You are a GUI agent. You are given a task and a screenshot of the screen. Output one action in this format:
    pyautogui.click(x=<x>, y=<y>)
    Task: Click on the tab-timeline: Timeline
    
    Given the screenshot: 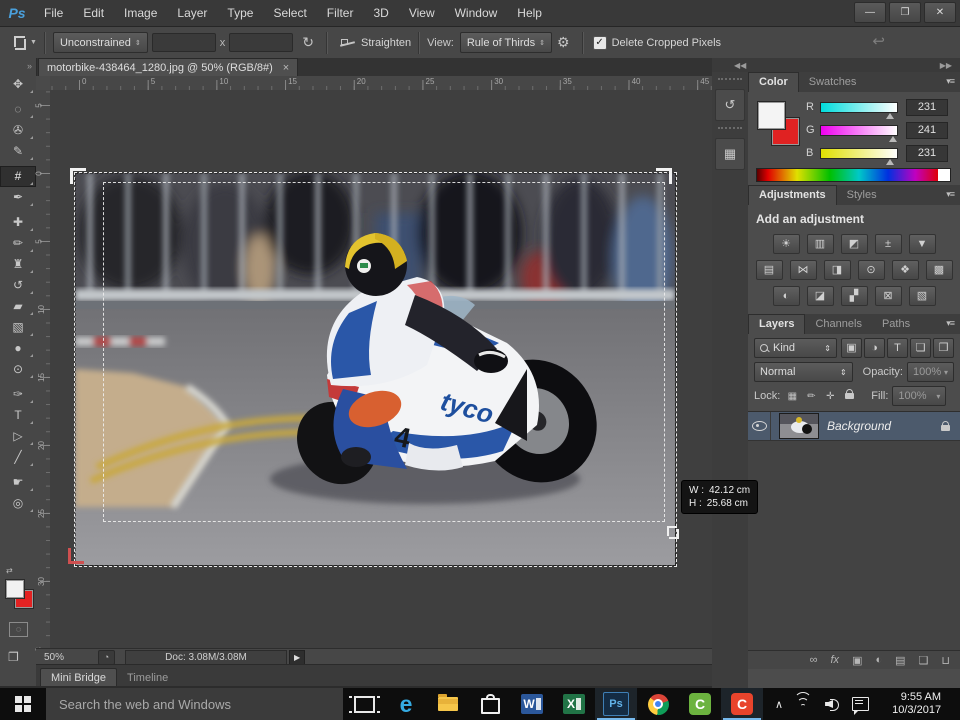 What is the action you would take?
    pyautogui.click(x=147, y=678)
    